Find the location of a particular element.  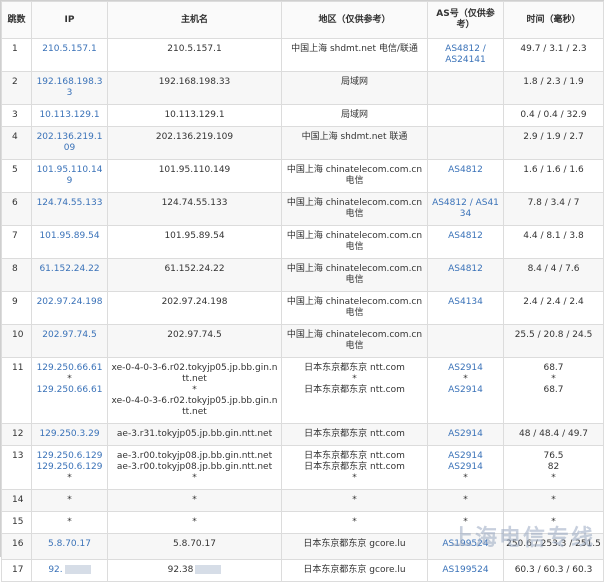

ip-cell: * is located at coordinates (69, 522).